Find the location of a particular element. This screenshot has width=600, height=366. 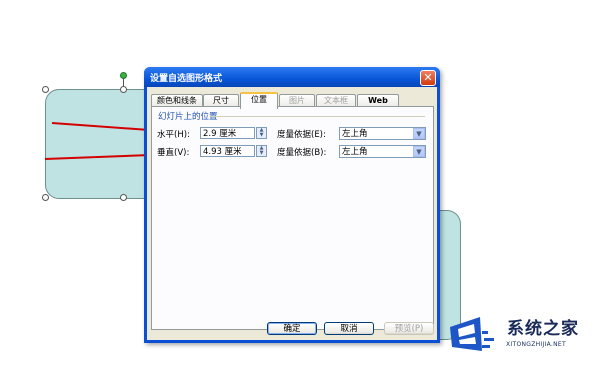

watermark-url: XITONGZHIJIA.NET is located at coordinates (536, 344).